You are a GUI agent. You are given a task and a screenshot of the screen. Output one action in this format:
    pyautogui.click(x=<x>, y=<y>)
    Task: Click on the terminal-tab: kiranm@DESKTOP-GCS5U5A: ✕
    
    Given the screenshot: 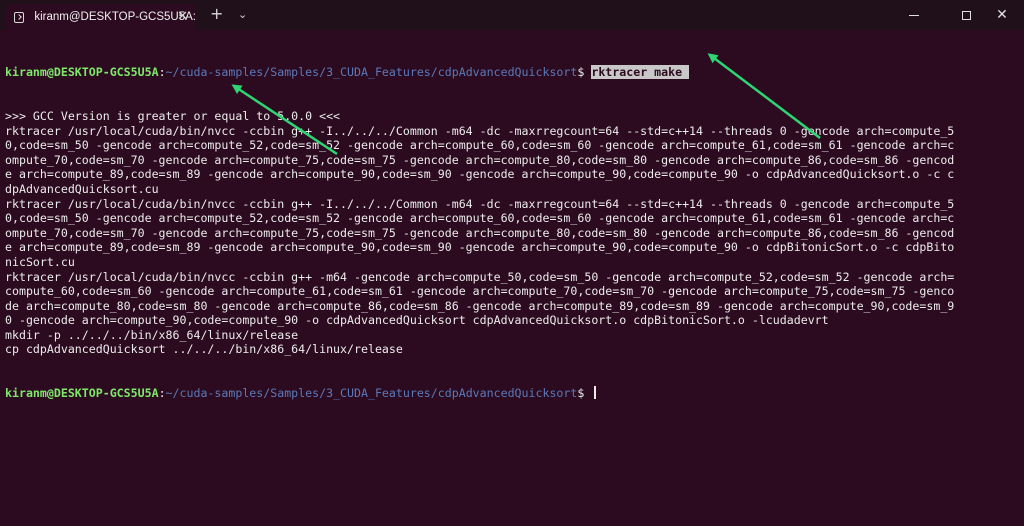 What is the action you would take?
    pyautogui.click(x=101, y=17)
    